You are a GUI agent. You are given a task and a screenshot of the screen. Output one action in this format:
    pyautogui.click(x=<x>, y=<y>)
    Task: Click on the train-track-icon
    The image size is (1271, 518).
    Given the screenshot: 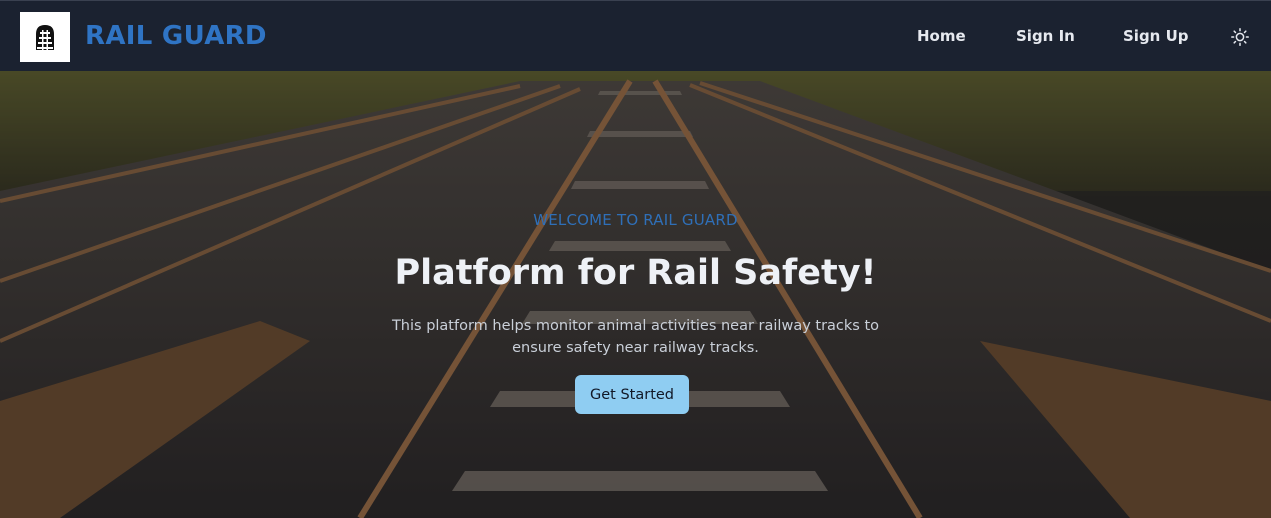 What is the action you would take?
    pyautogui.click(x=45, y=37)
    